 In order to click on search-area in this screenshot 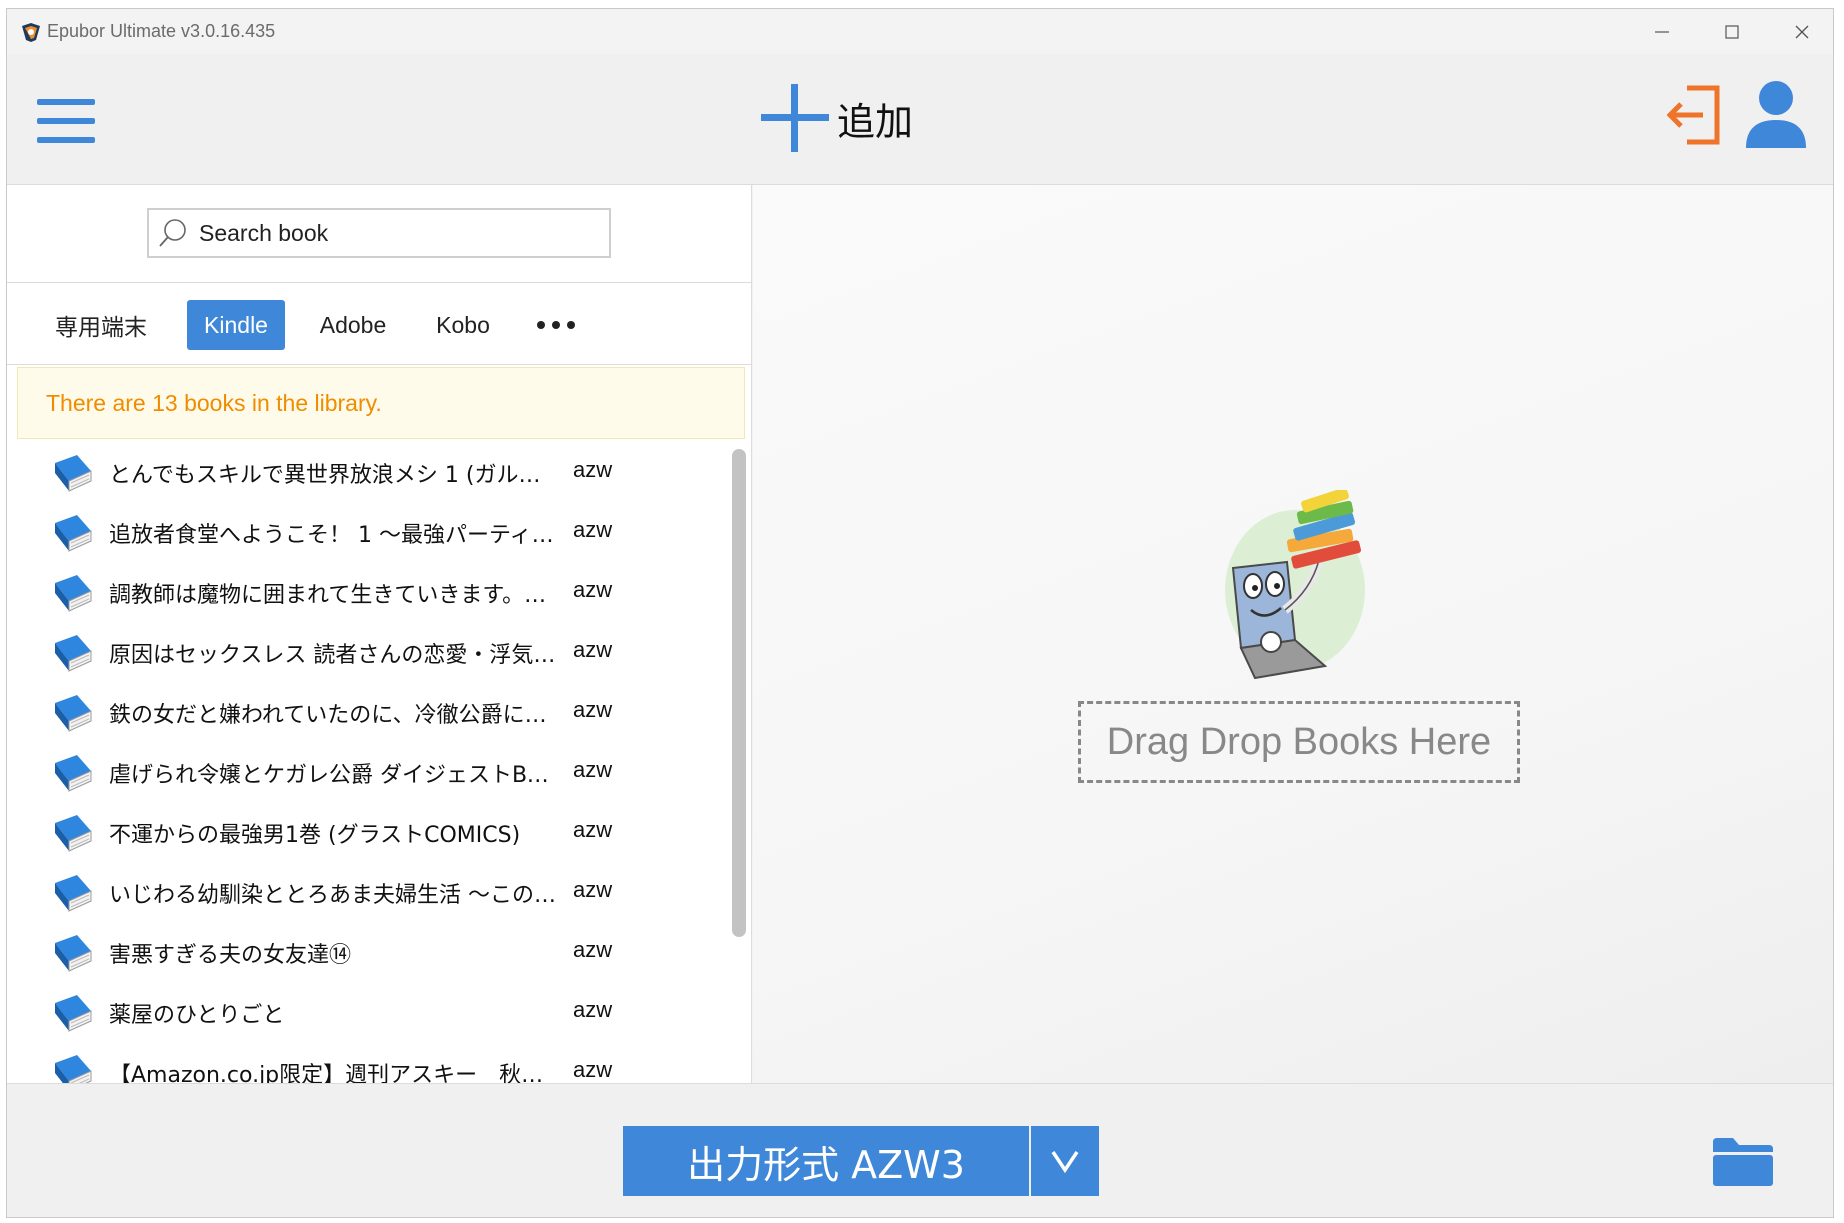, I will do `click(379, 234)`.